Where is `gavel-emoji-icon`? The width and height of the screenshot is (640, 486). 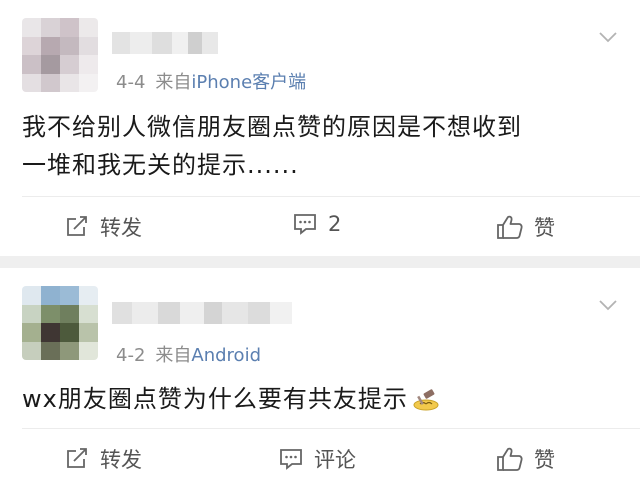 gavel-emoji-icon is located at coordinates (426, 400).